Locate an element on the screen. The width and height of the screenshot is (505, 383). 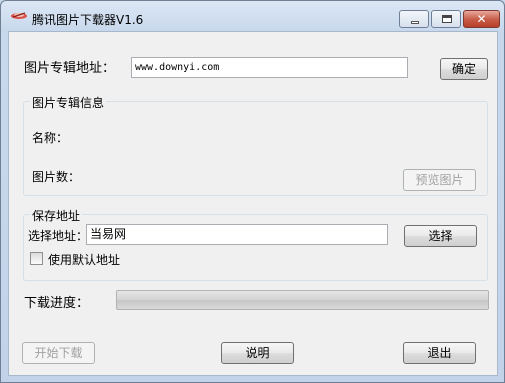
minimize-icon is located at coordinates (415, 22).